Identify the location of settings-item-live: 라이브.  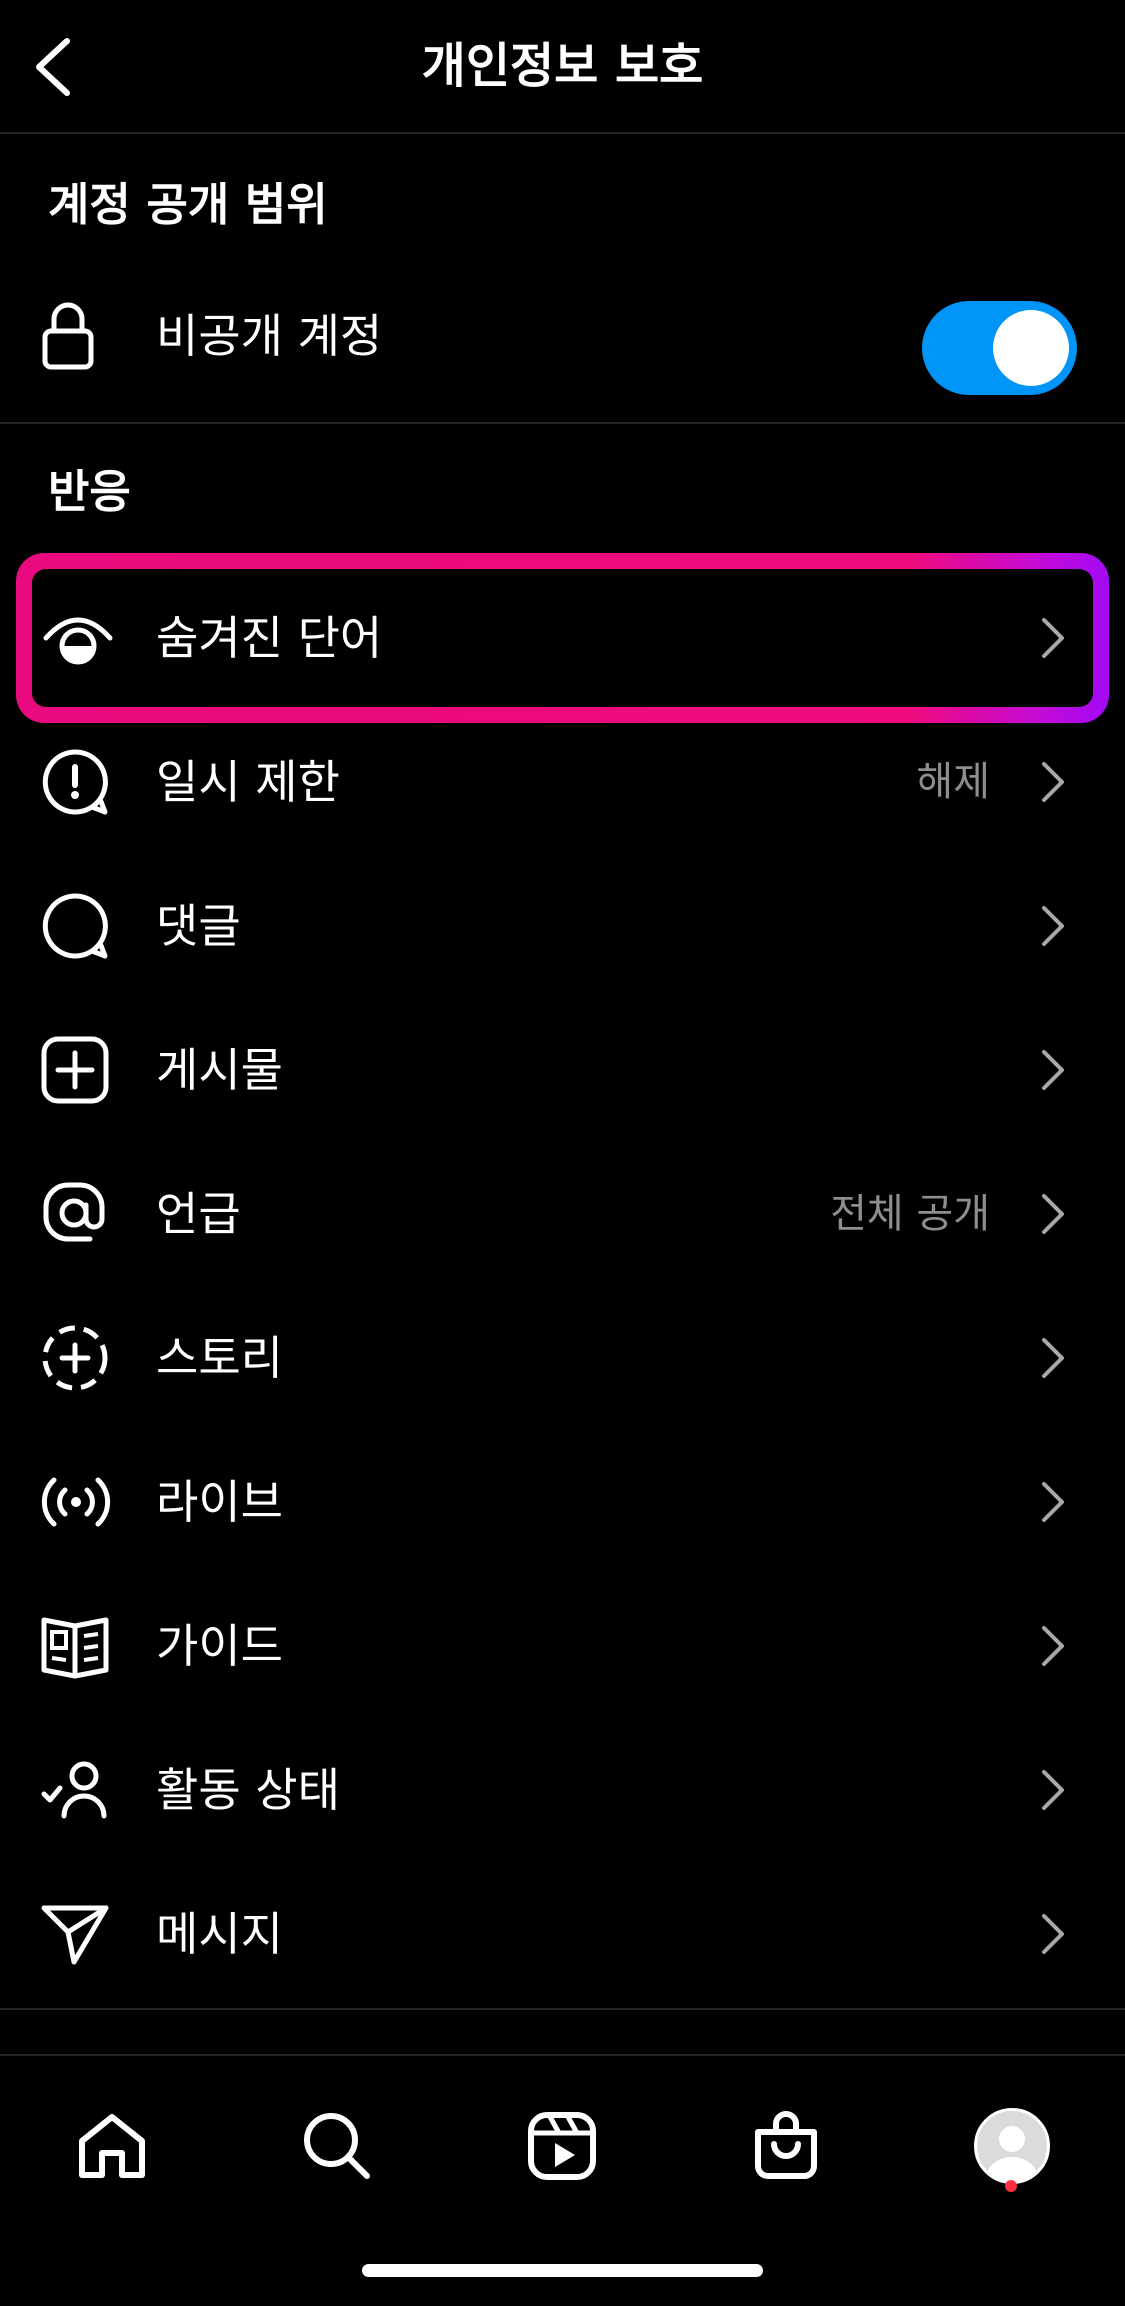
(562, 1502).